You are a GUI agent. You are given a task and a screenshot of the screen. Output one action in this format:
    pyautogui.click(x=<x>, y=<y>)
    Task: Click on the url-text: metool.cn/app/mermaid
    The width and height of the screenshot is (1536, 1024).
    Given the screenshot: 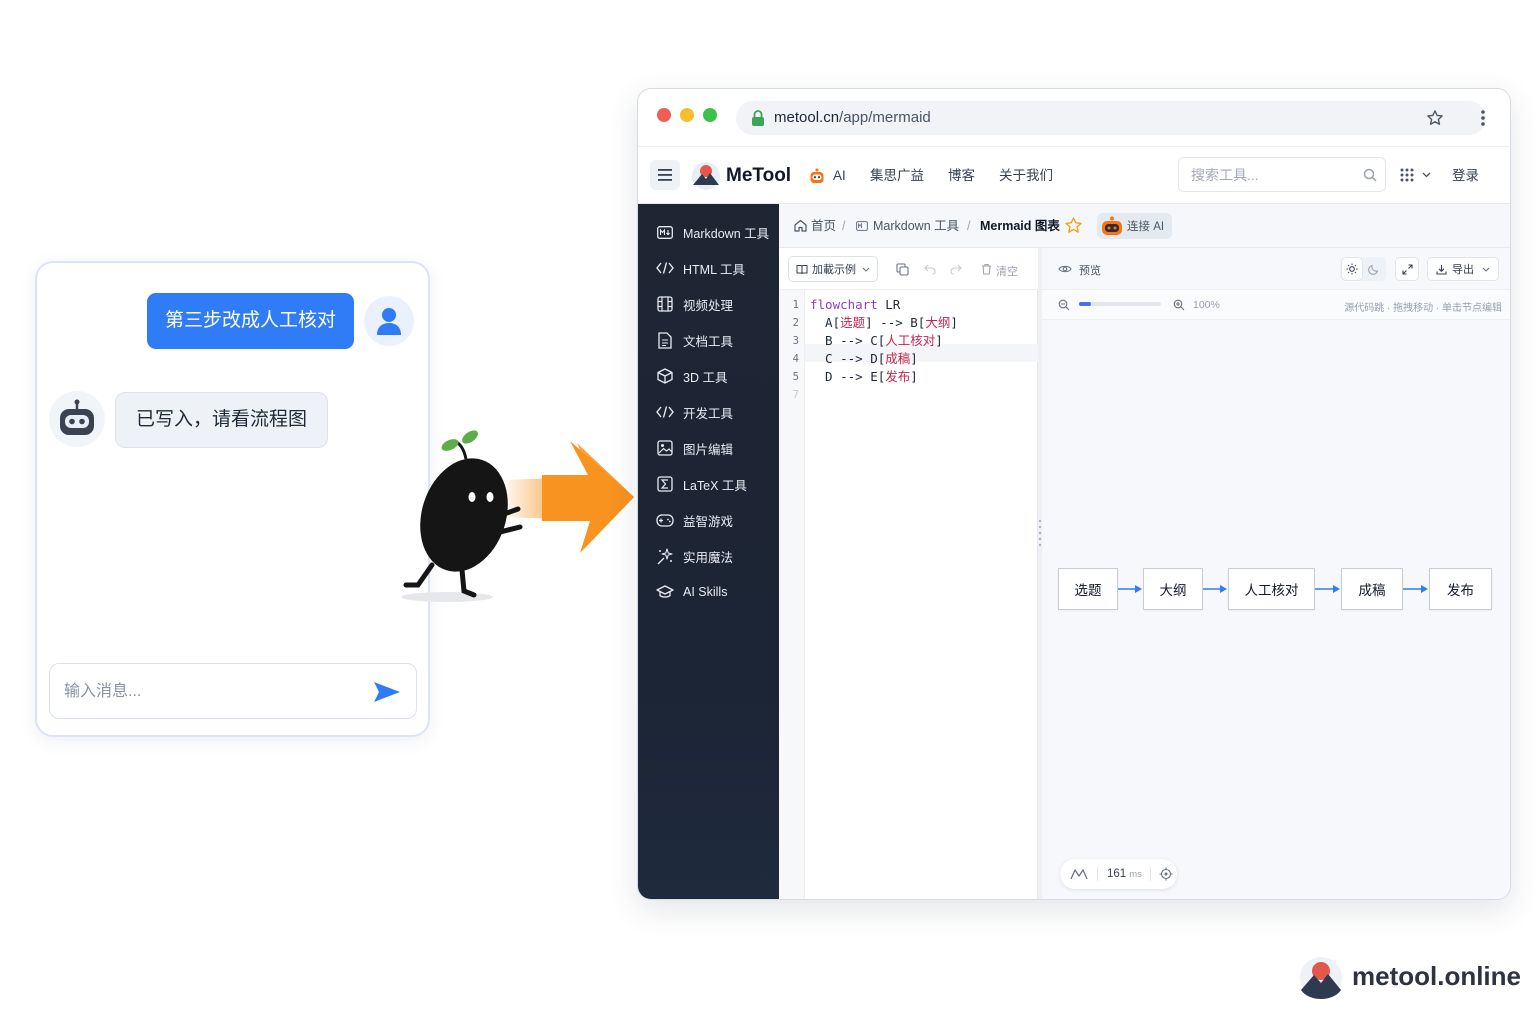 What is the action you would take?
    pyautogui.click(x=852, y=118)
    